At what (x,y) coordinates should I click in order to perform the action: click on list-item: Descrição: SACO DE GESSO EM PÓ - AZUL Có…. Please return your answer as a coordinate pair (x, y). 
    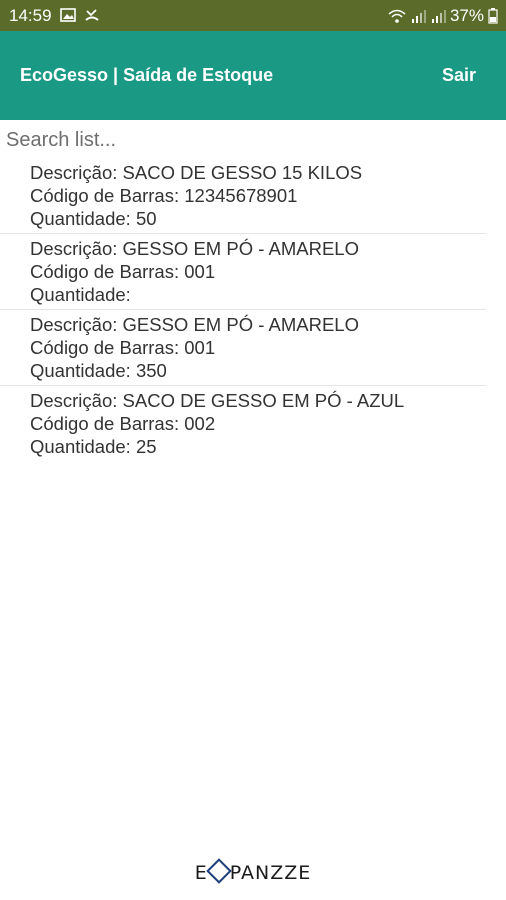
    Looking at the image, I should click on (243, 423).